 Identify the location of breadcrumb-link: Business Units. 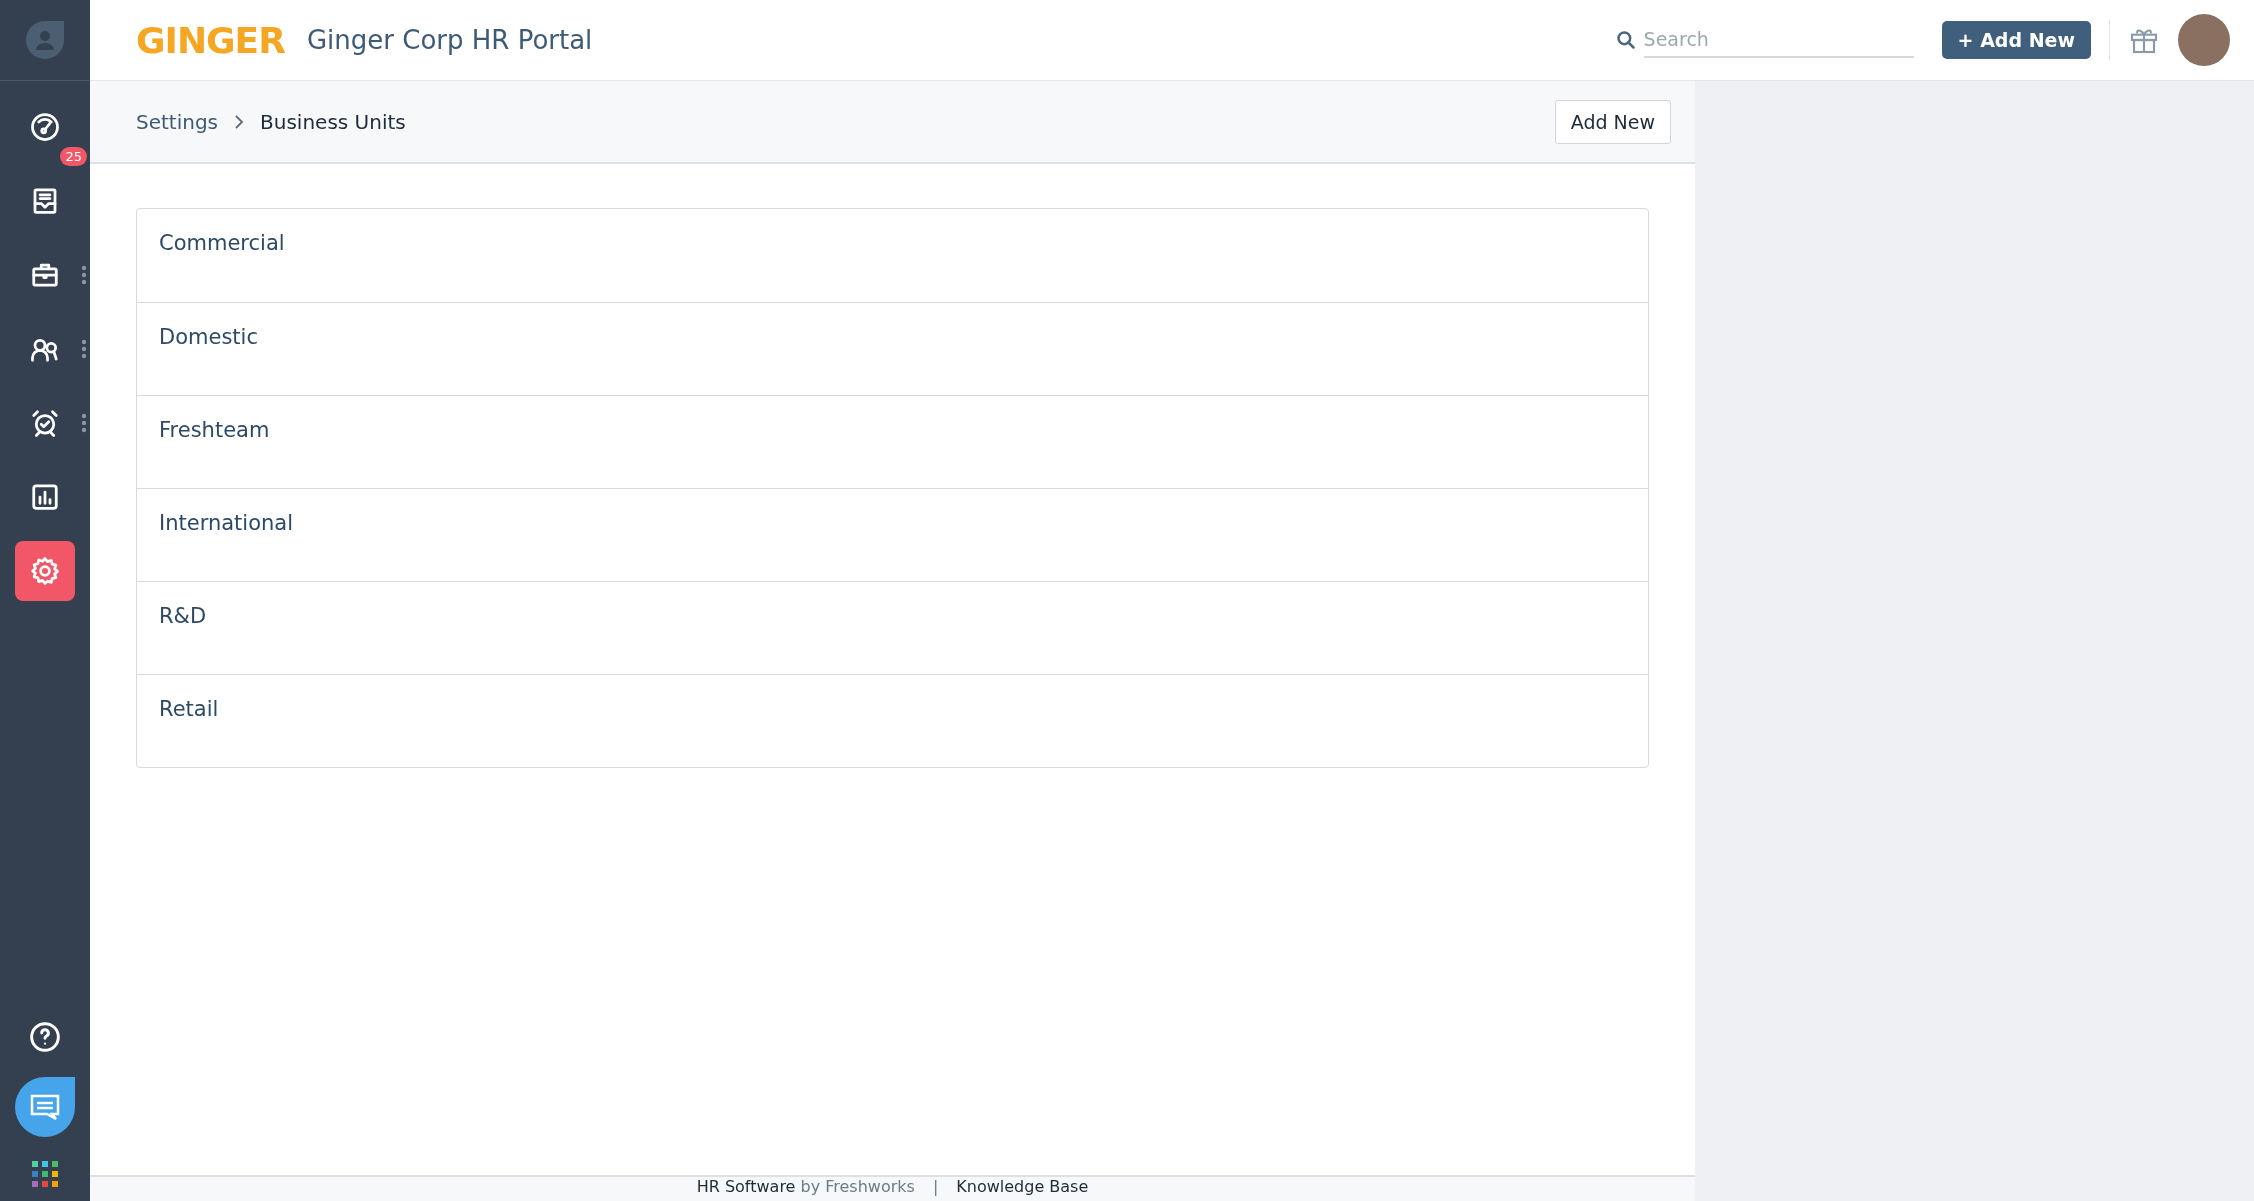
(333, 121).